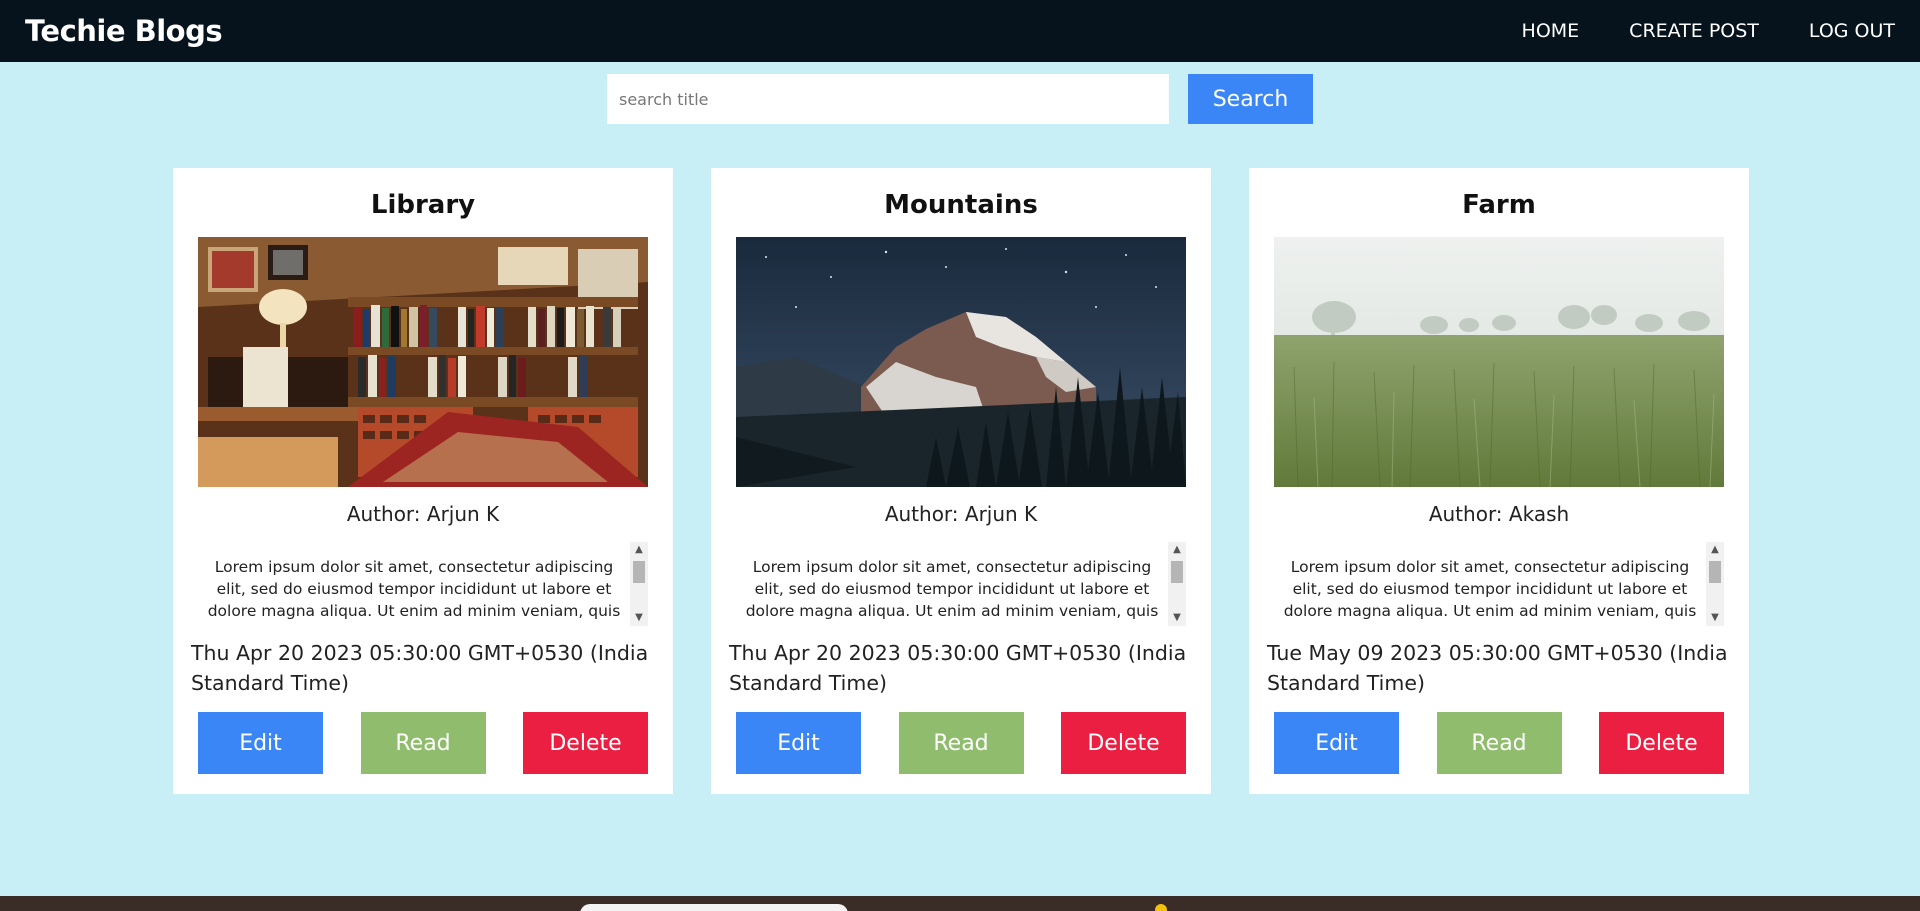 The width and height of the screenshot is (1920, 911). What do you see at coordinates (1499, 514) in the screenshot?
I see `post-author: Author: Akash` at bounding box center [1499, 514].